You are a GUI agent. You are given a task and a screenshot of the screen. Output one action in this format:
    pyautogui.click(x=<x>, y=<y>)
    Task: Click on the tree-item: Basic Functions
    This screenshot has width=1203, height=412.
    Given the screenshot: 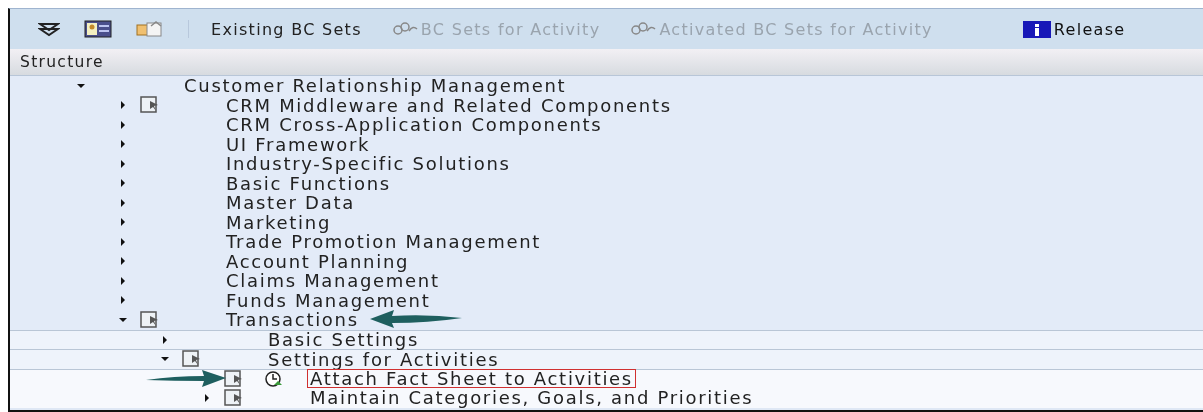 What is the action you would take?
    pyautogui.click(x=308, y=183)
    